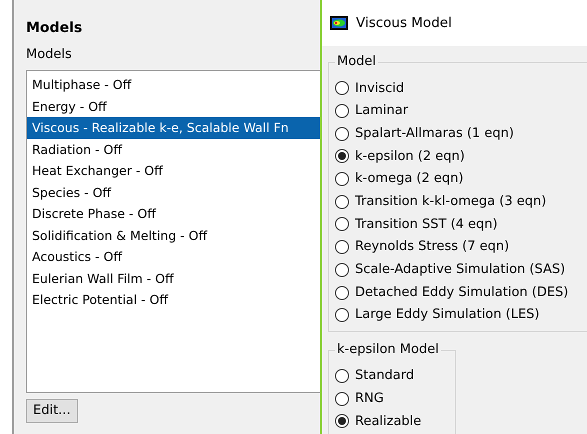 The image size is (587, 434). Describe the element at coordinates (461, 88) in the screenshot. I see `radio-option: Inviscid` at that location.